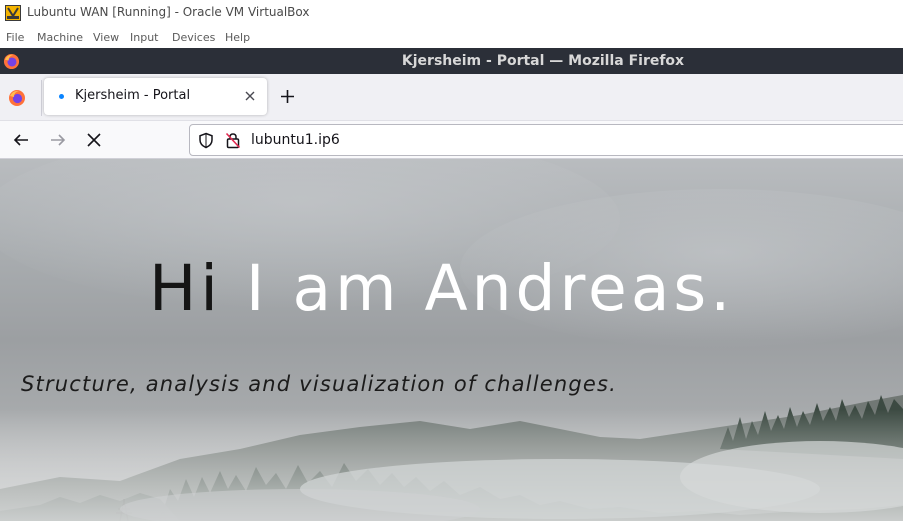 The height and width of the screenshot is (521, 903). I want to click on hero-heading: Hi I am Andreas., so click(441, 288).